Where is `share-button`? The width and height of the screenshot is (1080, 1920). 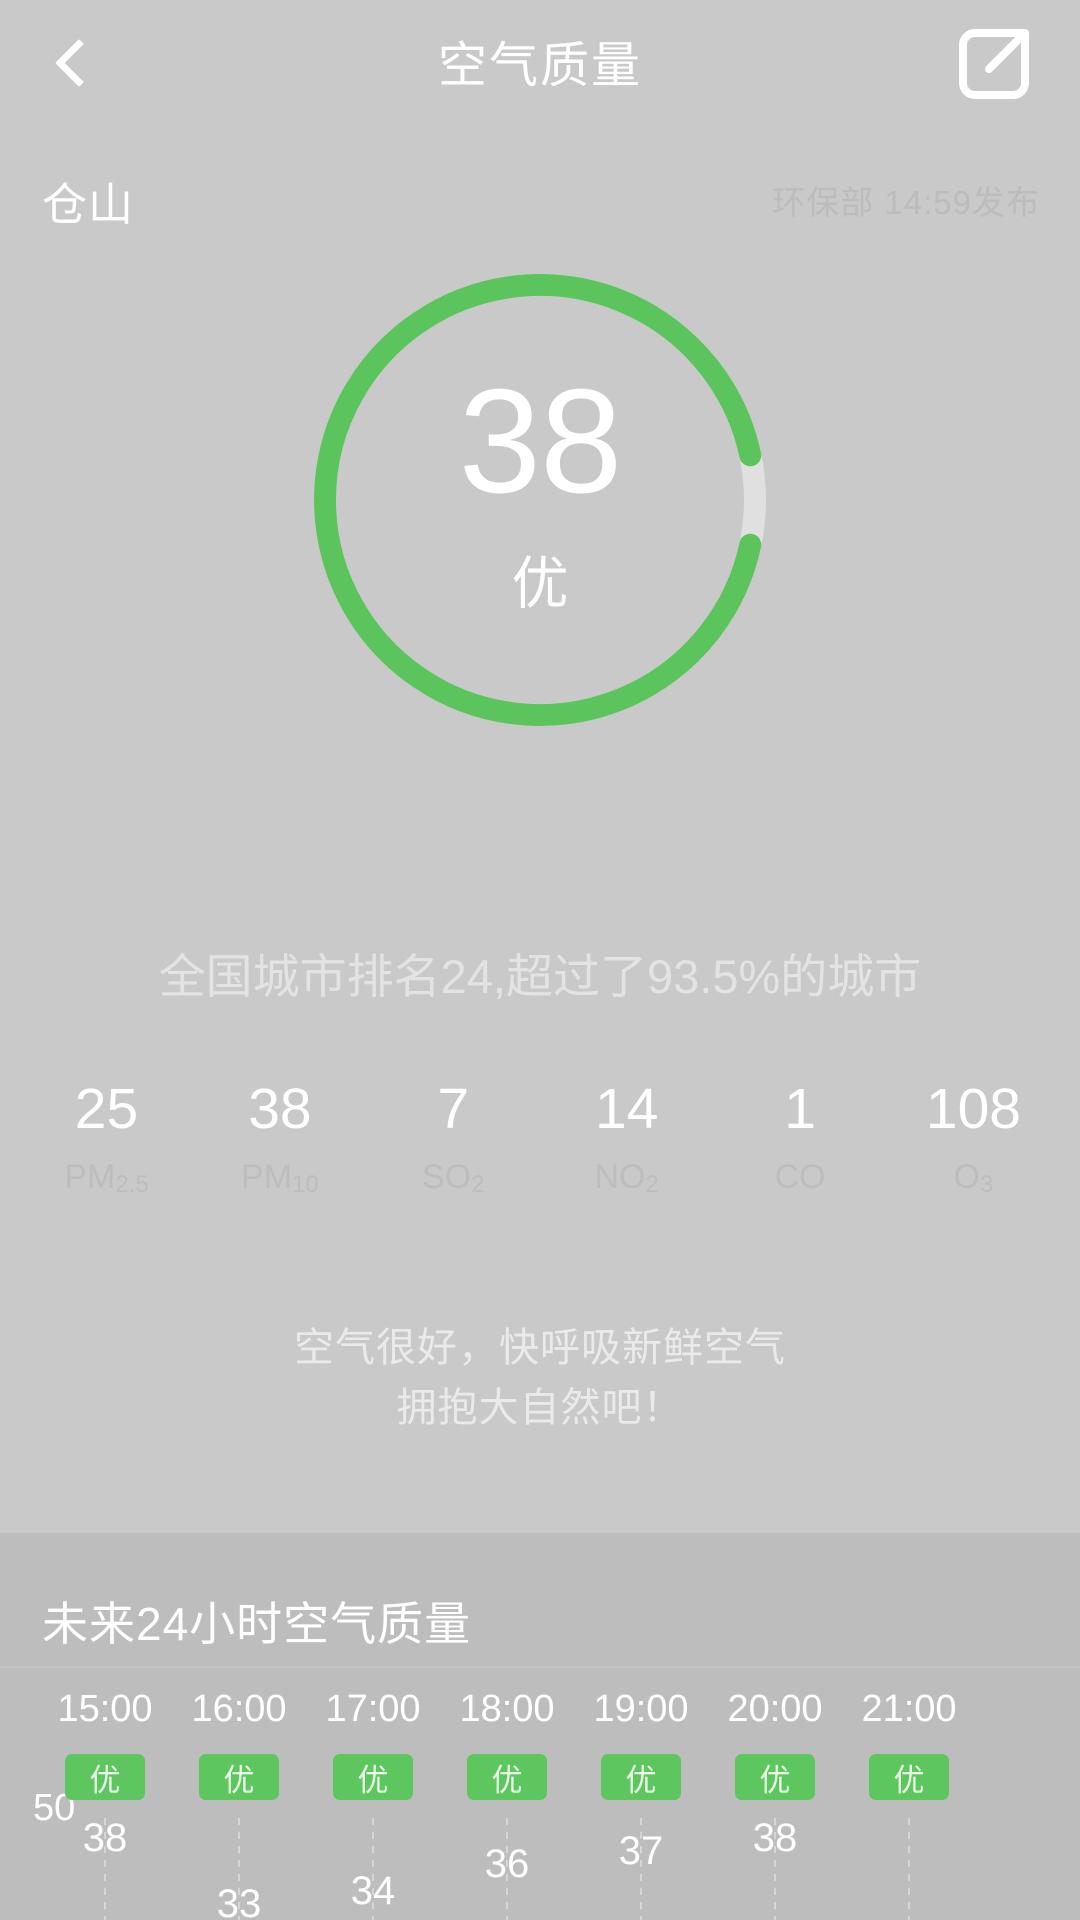
share-button is located at coordinates (994, 64).